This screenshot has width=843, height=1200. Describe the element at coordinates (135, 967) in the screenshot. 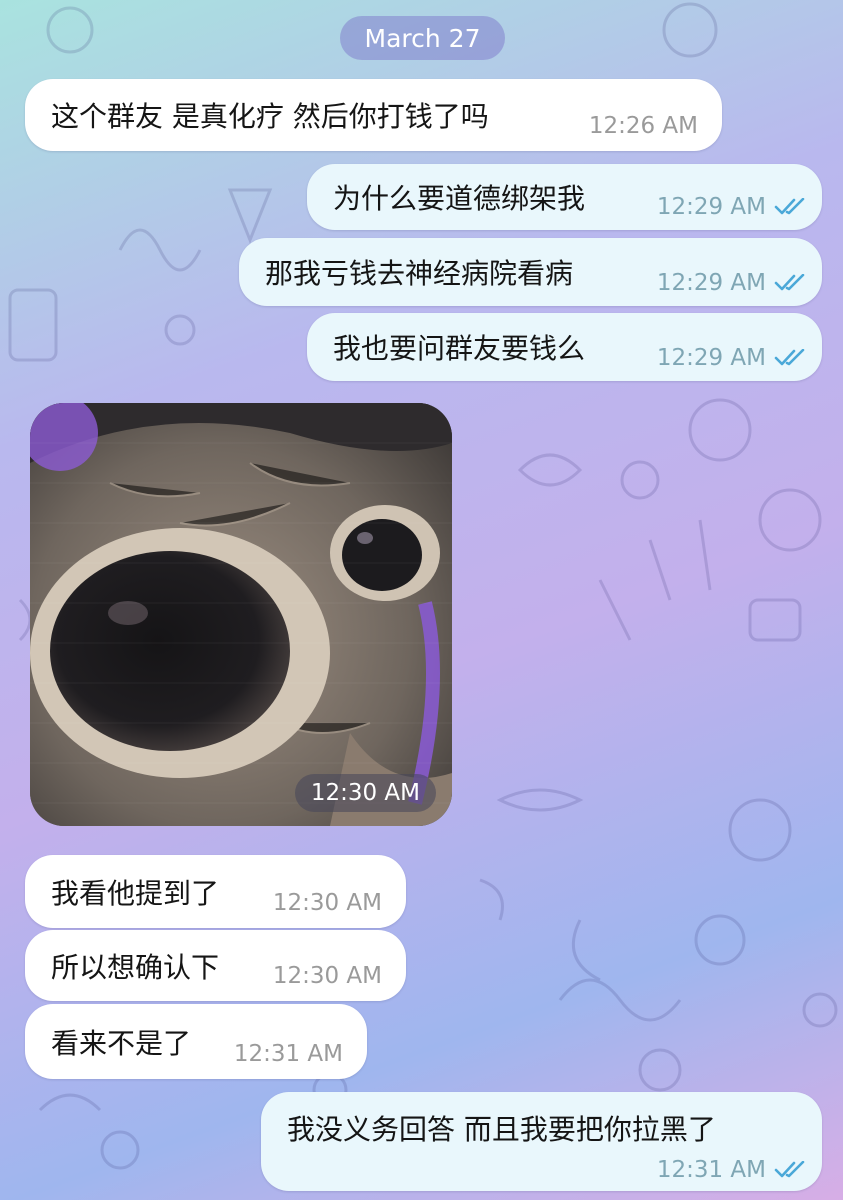

I see `message-text: 所以想确认下` at that location.